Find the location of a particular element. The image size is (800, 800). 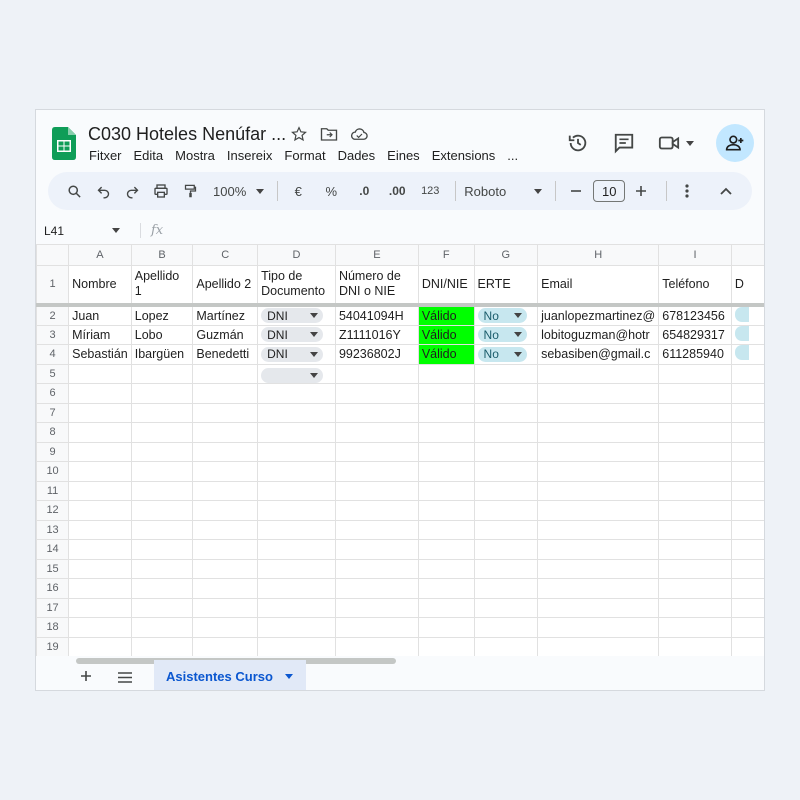

row-header: 17 is located at coordinates (53, 607).